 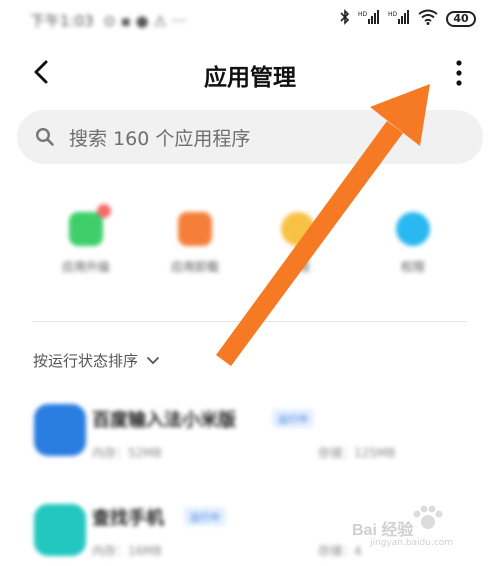 What do you see at coordinates (369, 18) in the screenshot?
I see `signal-icon-1: HD` at bounding box center [369, 18].